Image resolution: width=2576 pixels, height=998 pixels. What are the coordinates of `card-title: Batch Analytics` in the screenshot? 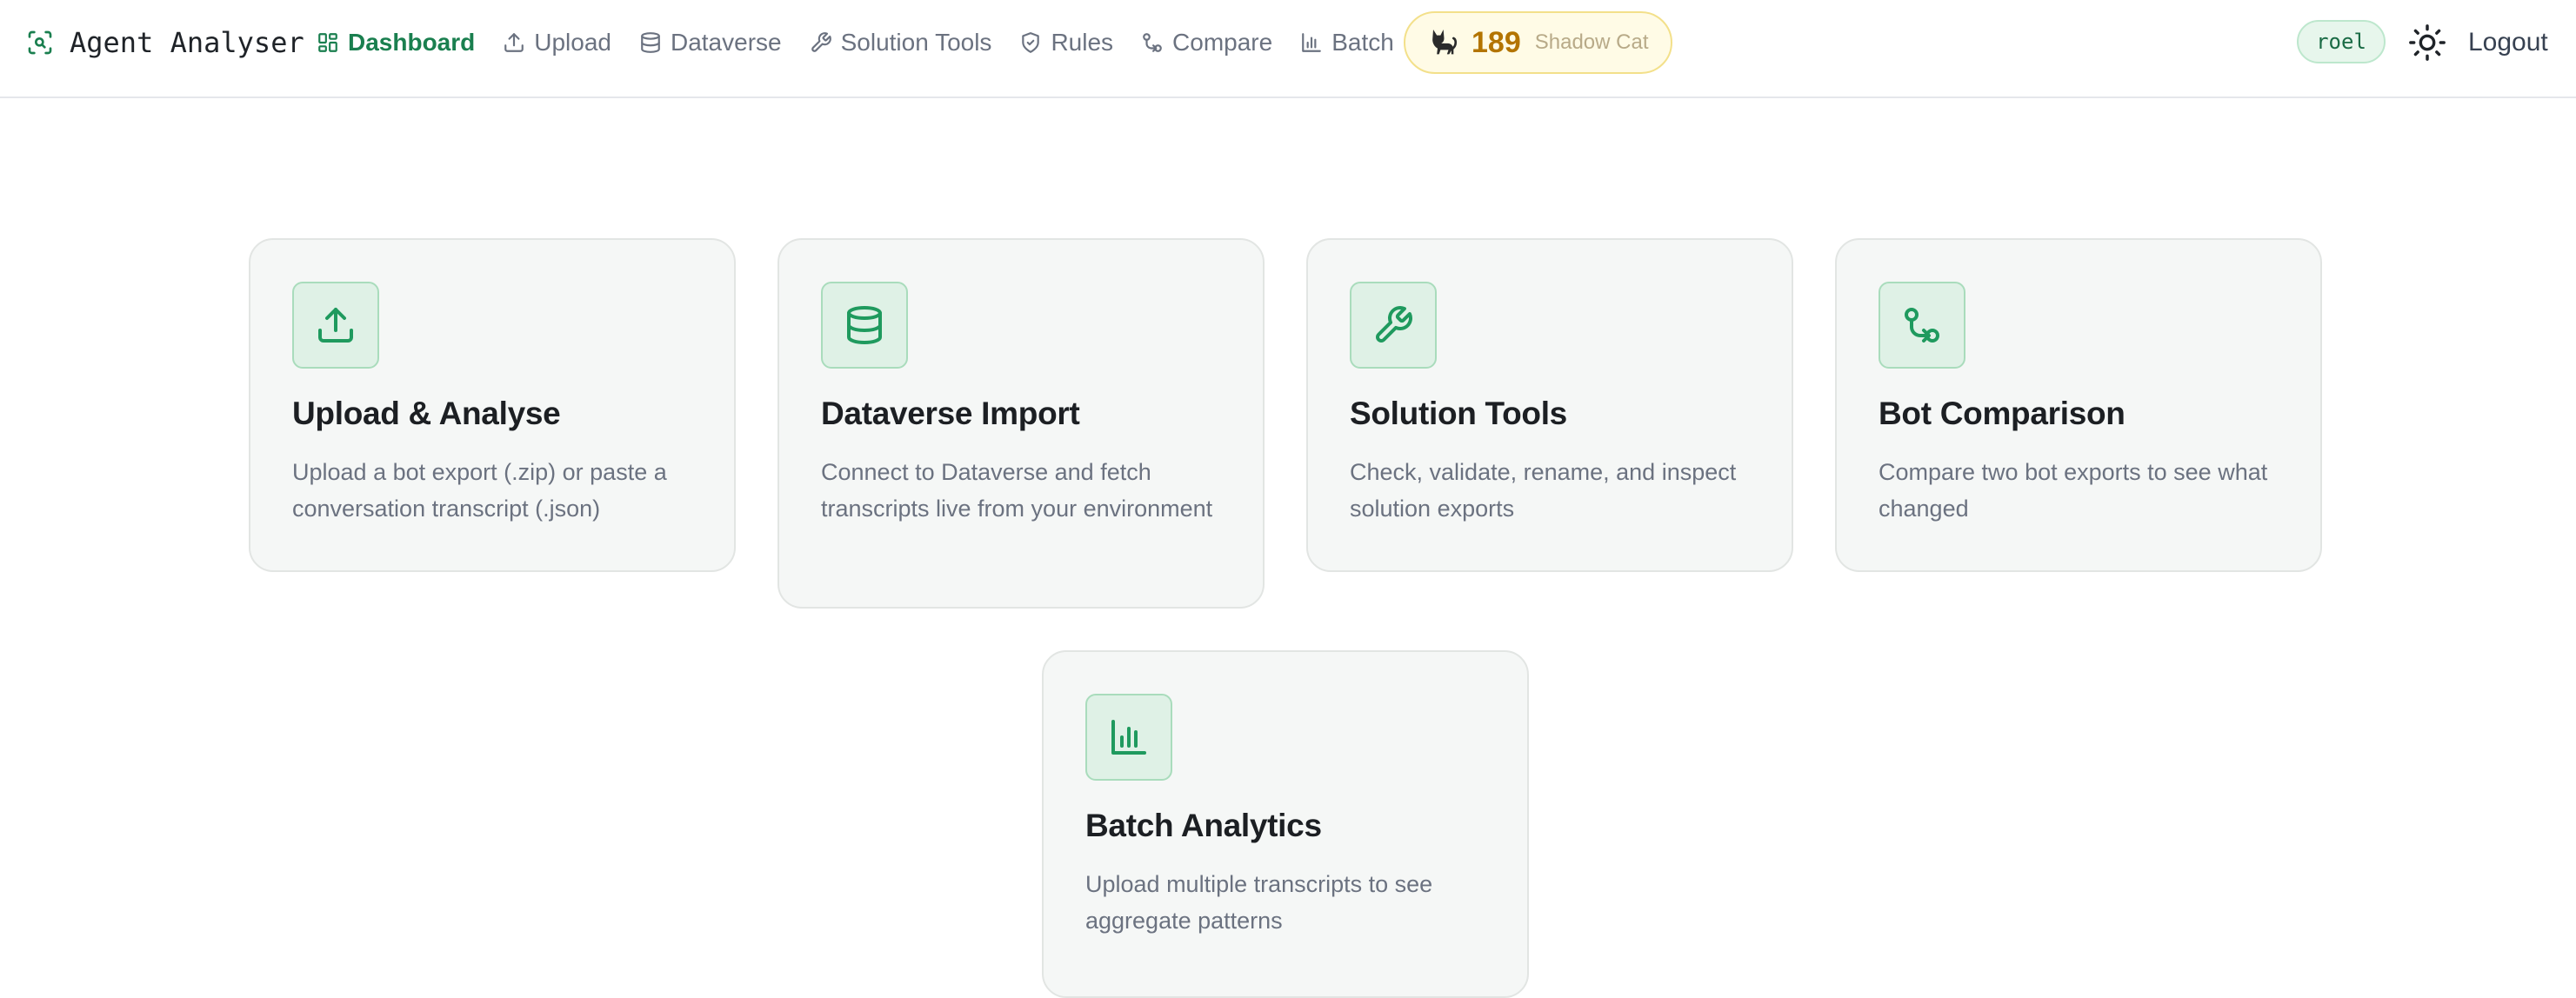 It's located at (1203, 825).